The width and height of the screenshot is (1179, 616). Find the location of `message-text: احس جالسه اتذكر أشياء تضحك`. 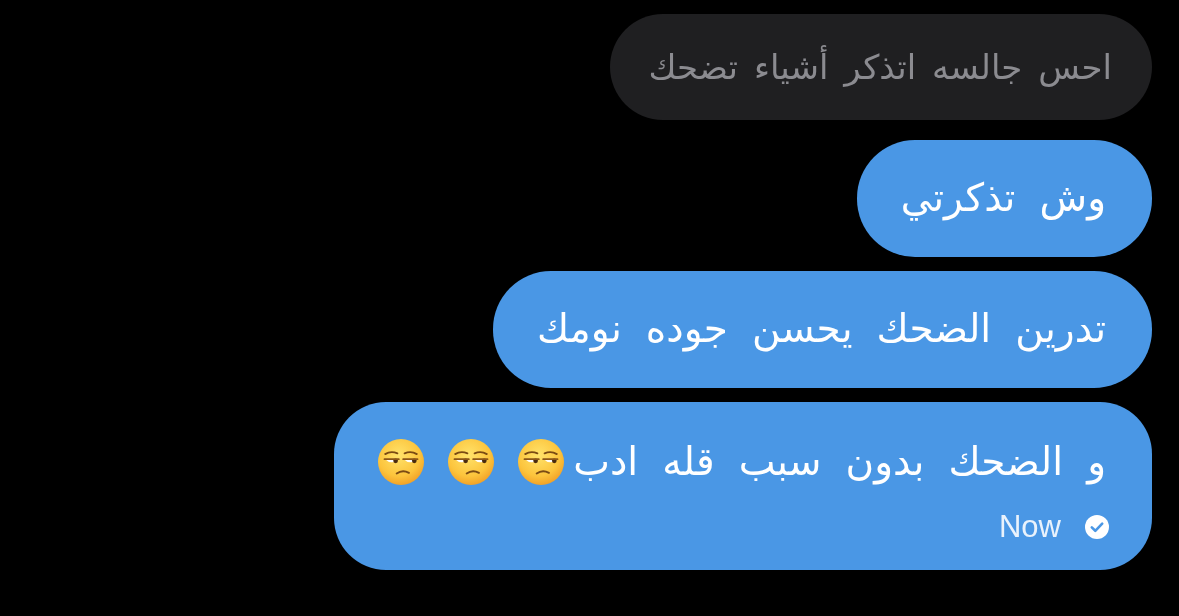

message-text: احس جالسه اتذكر أشياء تضحك is located at coordinates (880, 67).